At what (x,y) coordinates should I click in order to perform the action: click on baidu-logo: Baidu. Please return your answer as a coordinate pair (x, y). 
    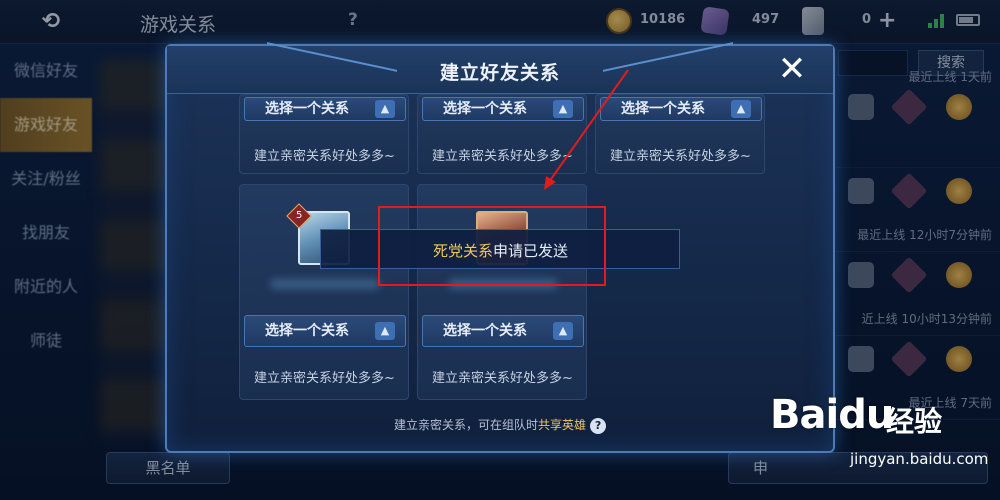
    Looking at the image, I should click on (832, 415).